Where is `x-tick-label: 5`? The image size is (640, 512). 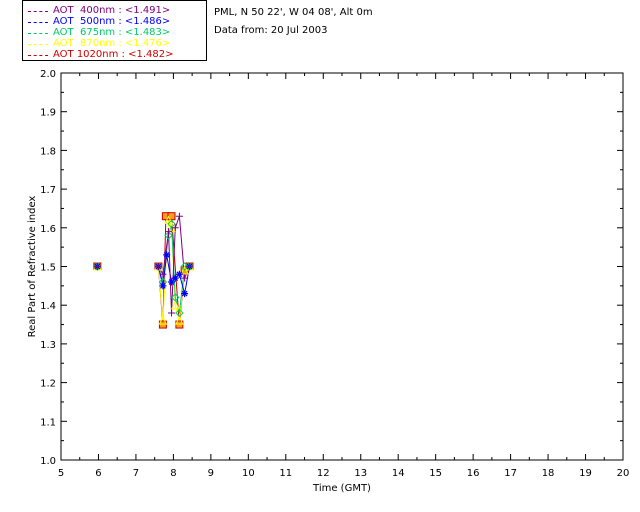
x-tick-label: 5 is located at coordinates (61, 473).